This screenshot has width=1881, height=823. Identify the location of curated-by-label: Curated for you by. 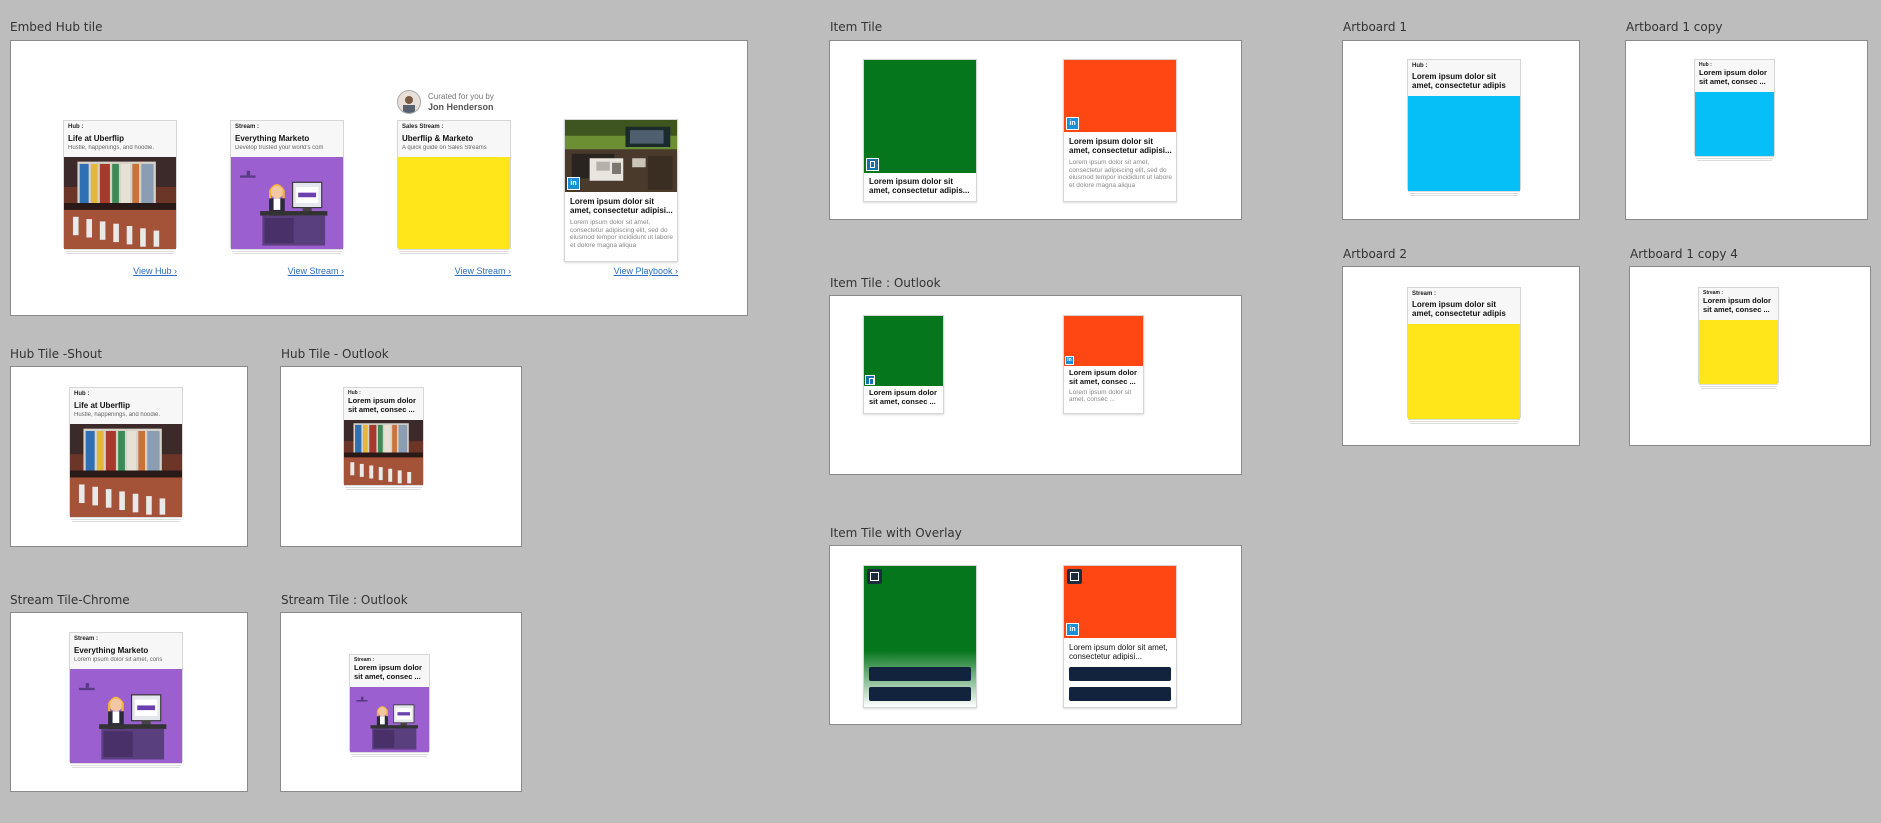
(461, 96).